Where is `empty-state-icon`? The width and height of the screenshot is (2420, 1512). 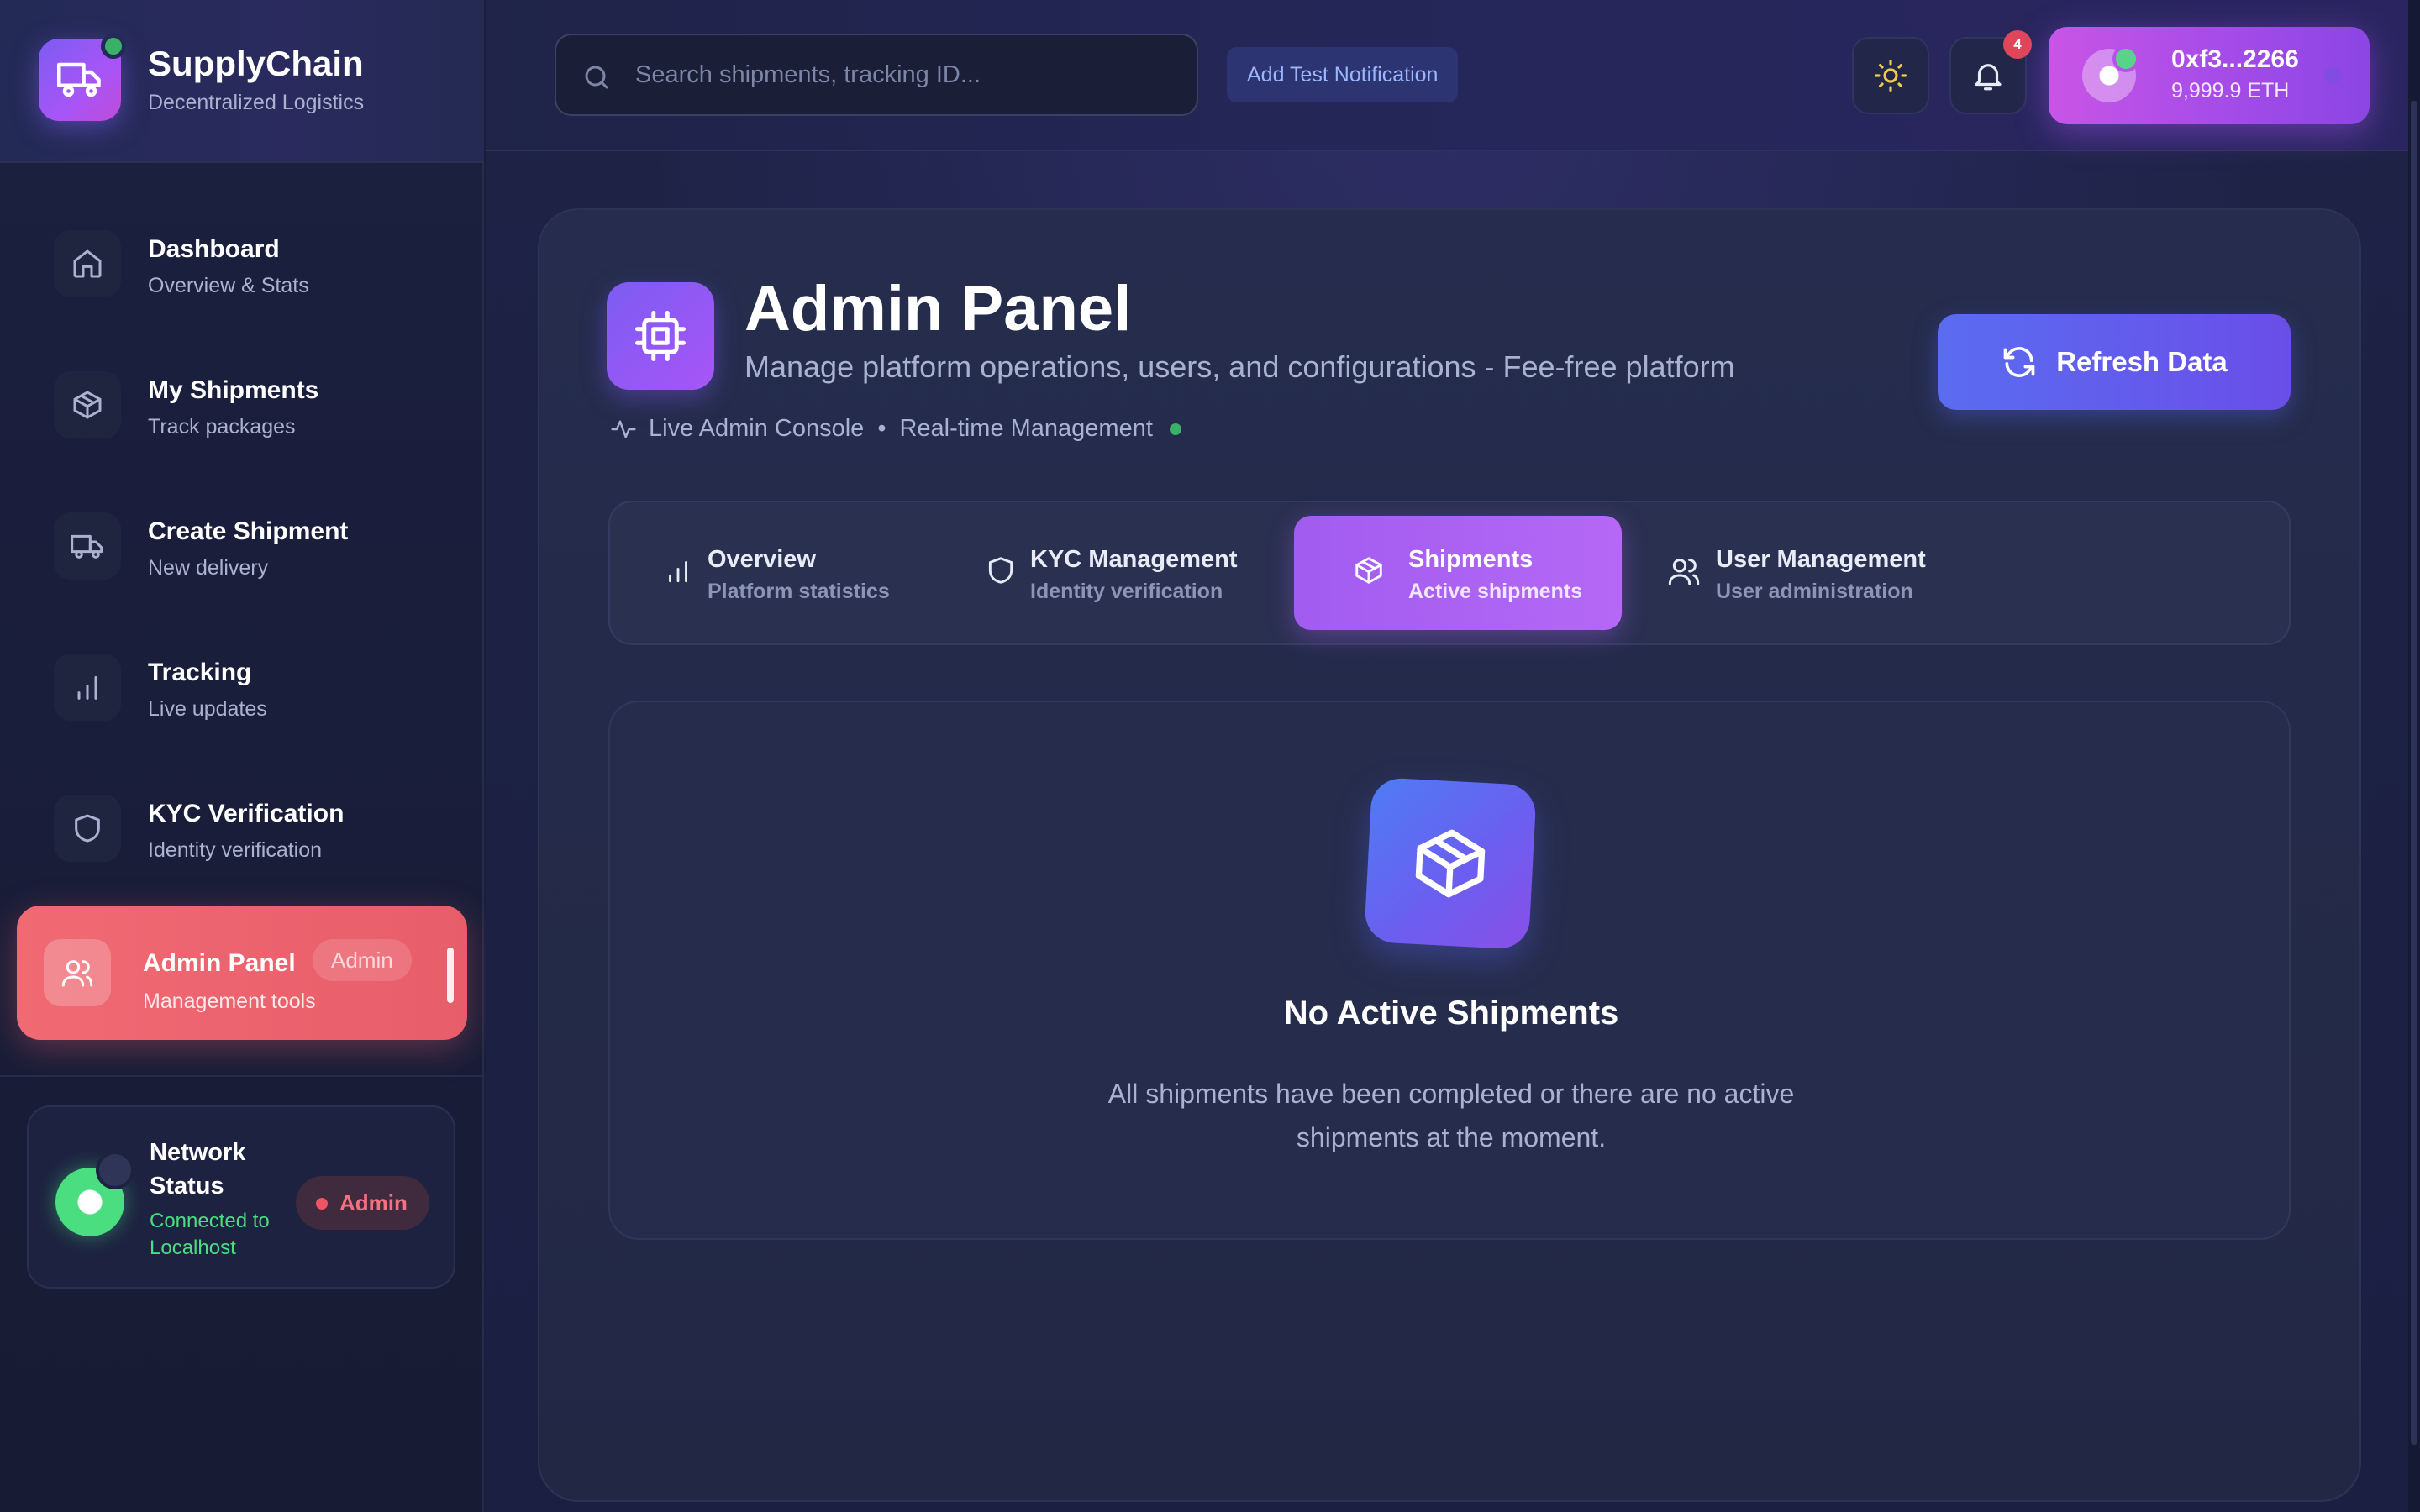
empty-state-icon is located at coordinates (1450, 863).